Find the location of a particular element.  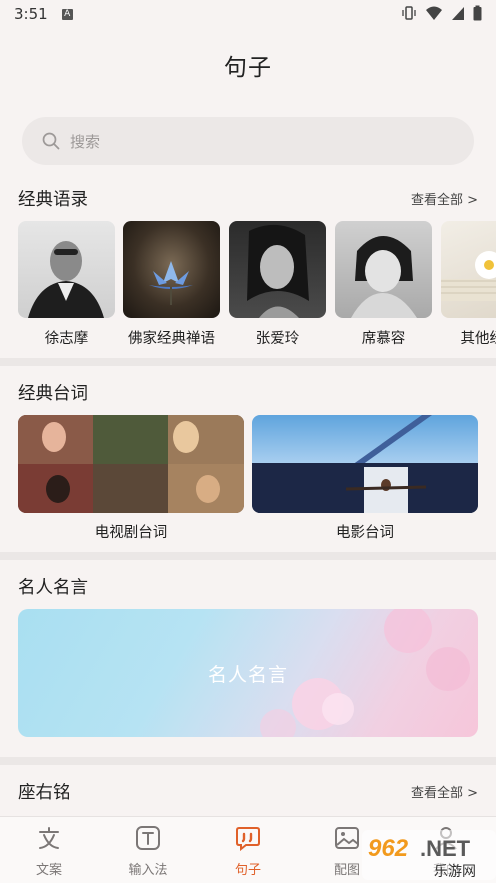

banner-title: 名人名言 is located at coordinates (247, 674).